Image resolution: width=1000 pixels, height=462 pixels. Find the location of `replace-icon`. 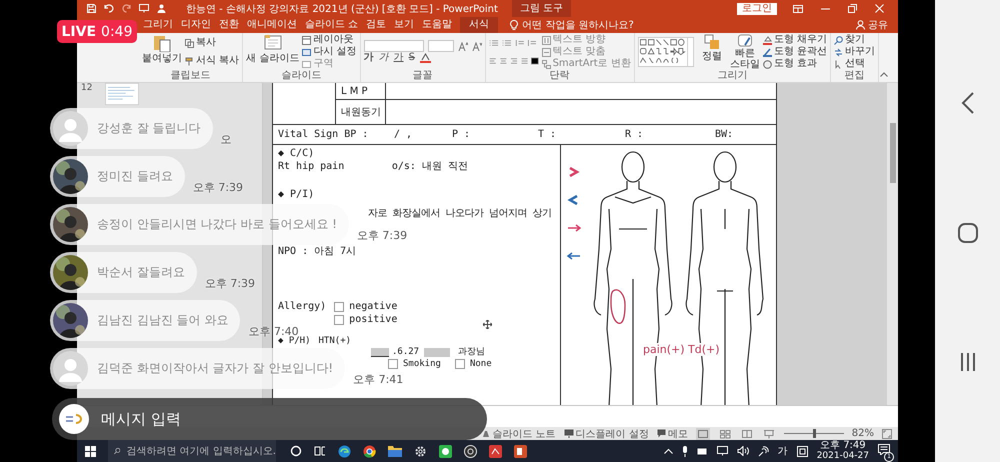

replace-icon is located at coordinates (839, 52).